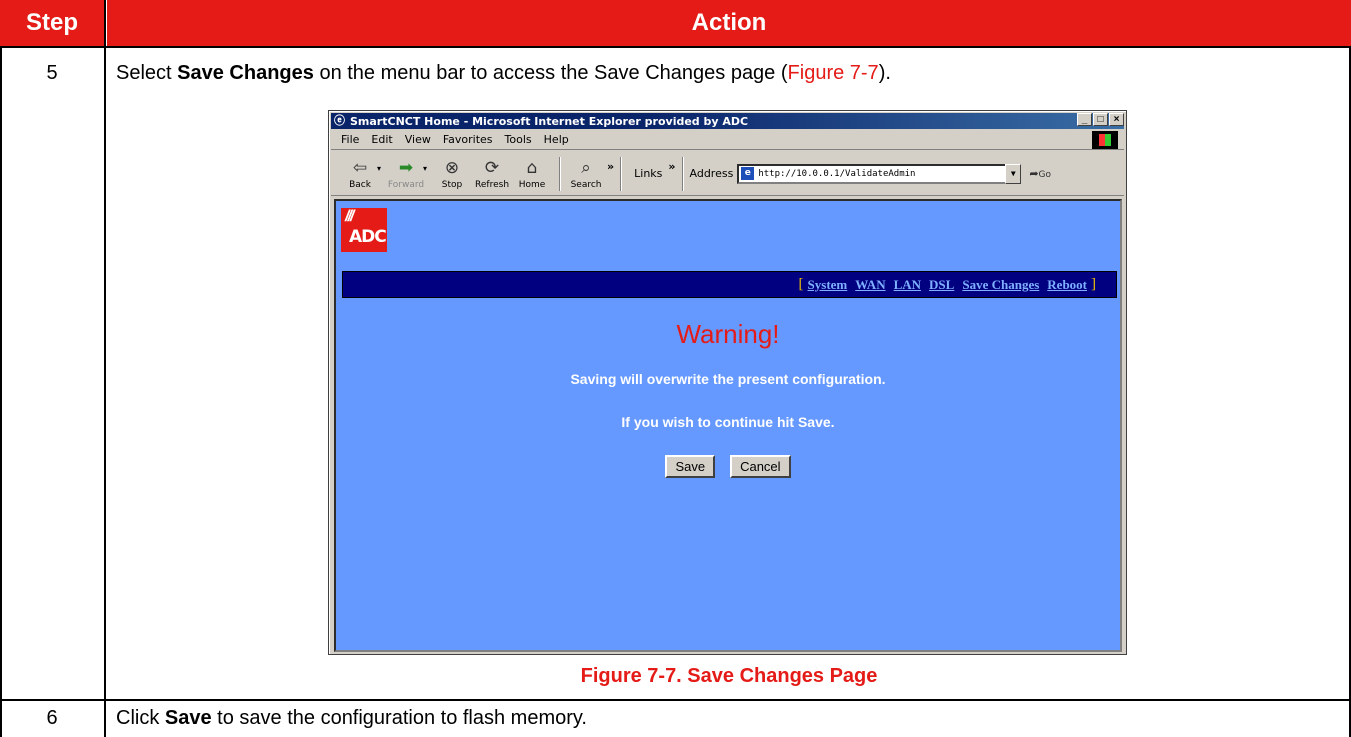 The width and height of the screenshot is (1351, 737). What do you see at coordinates (801, 284) in the screenshot?
I see `nav-bracket-left: [` at bounding box center [801, 284].